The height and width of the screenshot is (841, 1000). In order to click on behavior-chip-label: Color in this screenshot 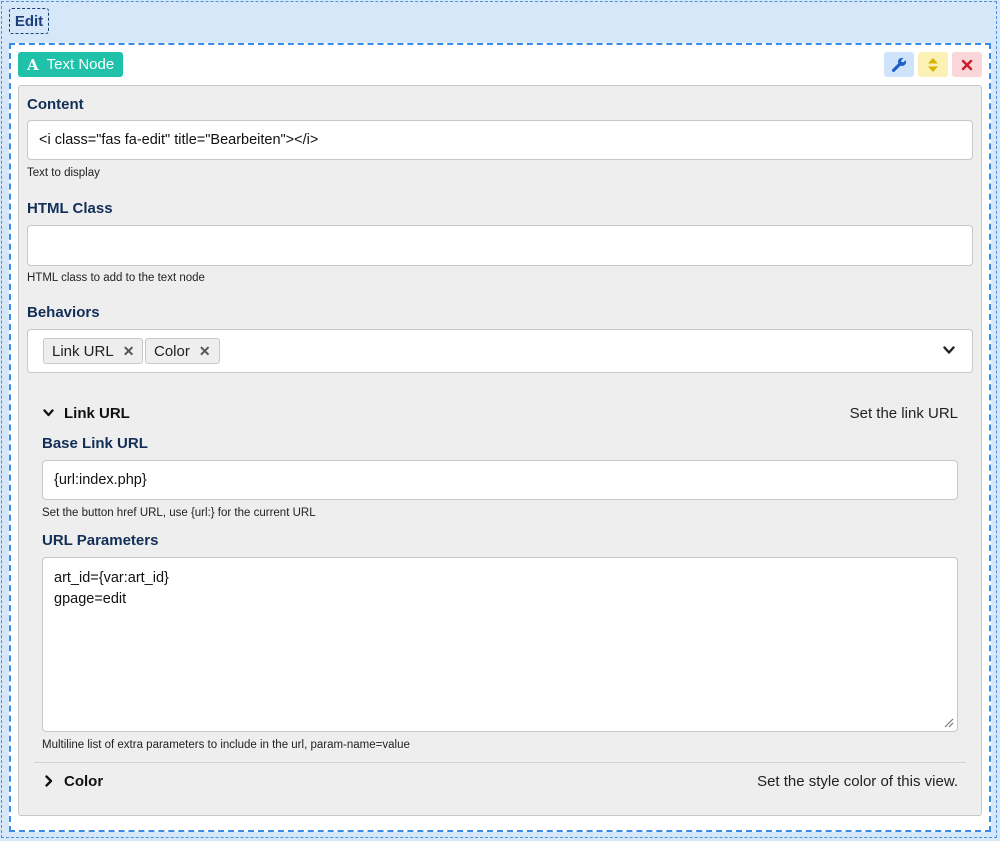, I will do `click(172, 351)`.